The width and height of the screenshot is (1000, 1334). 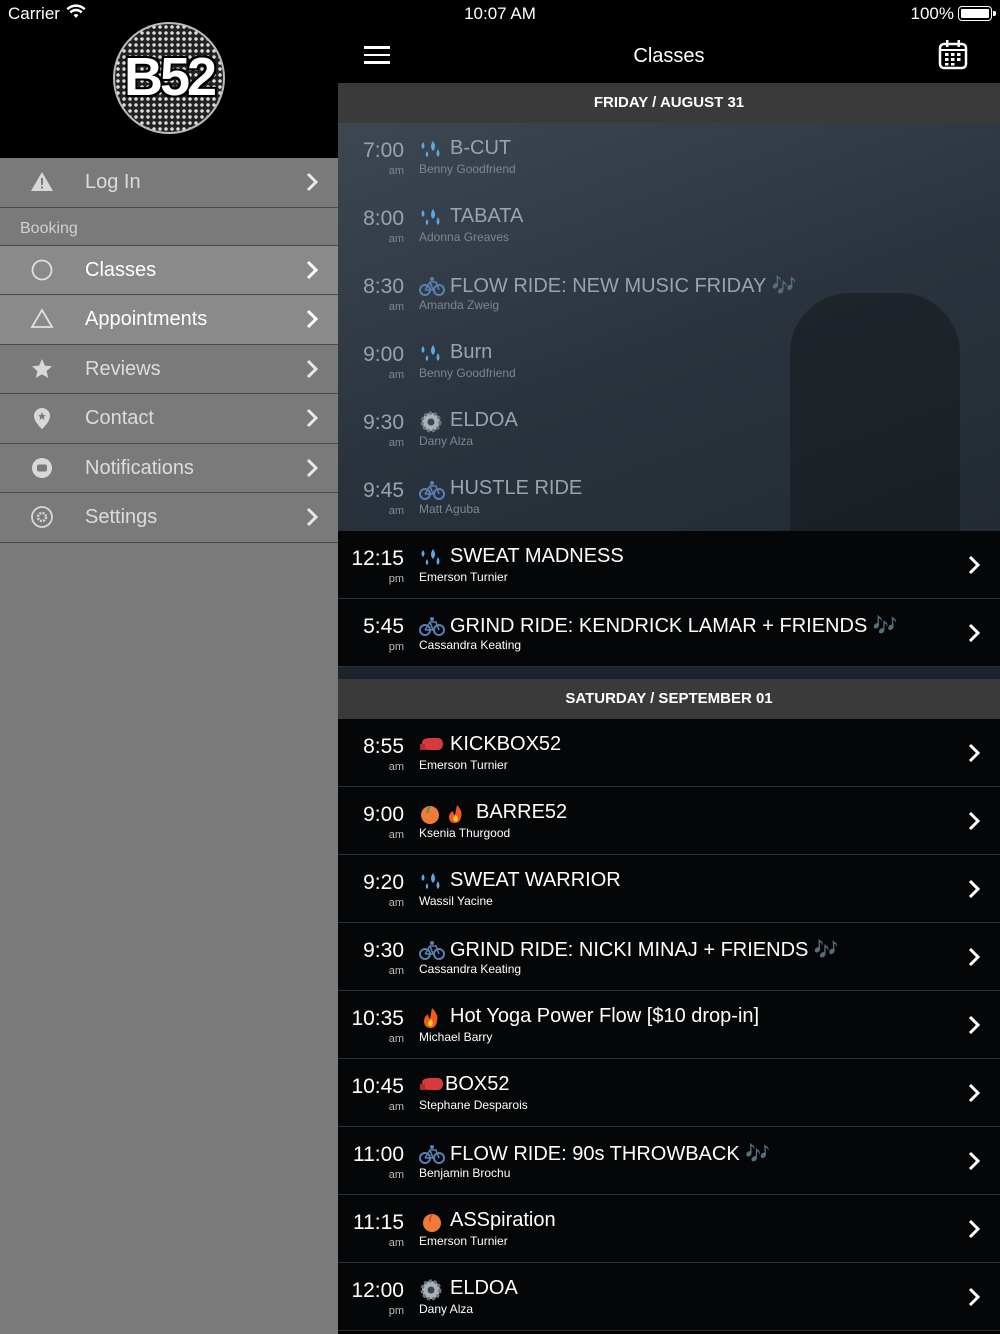 What do you see at coordinates (605, 1016) in the screenshot?
I see `class-title: Hot Yoga Power Flow [$10 drop-in]` at bounding box center [605, 1016].